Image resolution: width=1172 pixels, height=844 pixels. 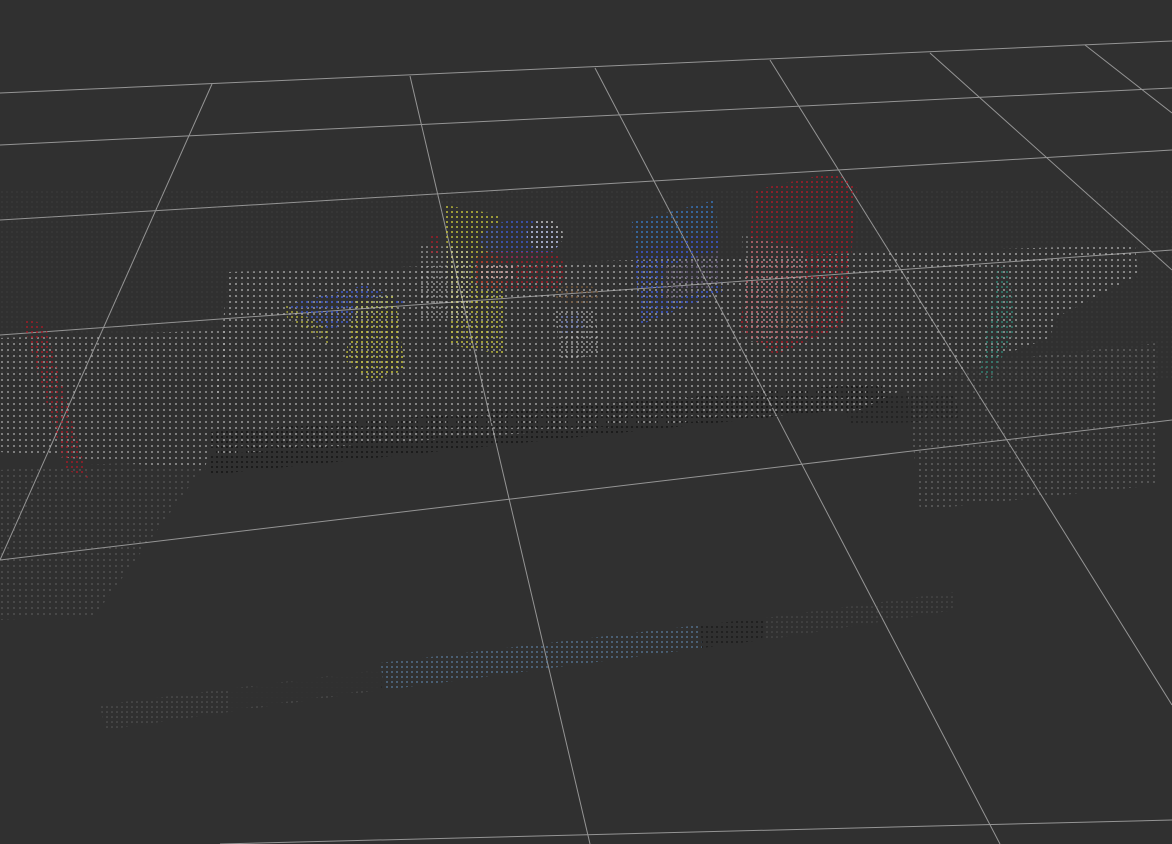 What do you see at coordinates (577, 294) in the screenshot?
I see `brown-cup` at bounding box center [577, 294].